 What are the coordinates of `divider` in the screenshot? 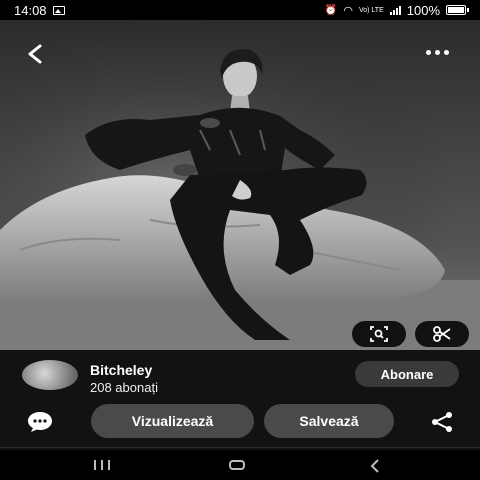 It's located at (240, 447).